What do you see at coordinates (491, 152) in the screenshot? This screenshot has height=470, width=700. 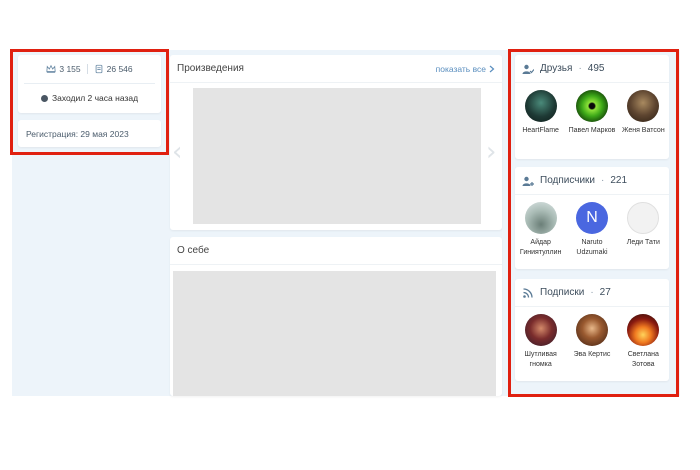 I see `carousel-next-icon: ›` at bounding box center [491, 152].